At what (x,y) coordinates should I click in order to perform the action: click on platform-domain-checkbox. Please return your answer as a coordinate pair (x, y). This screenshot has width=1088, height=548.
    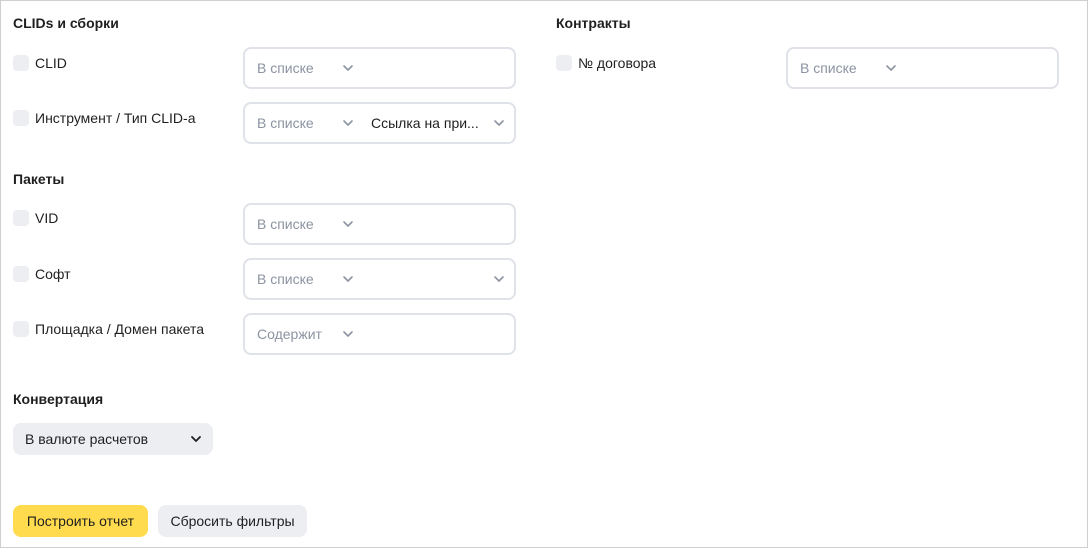
    Looking at the image, I should click on (21, 329).